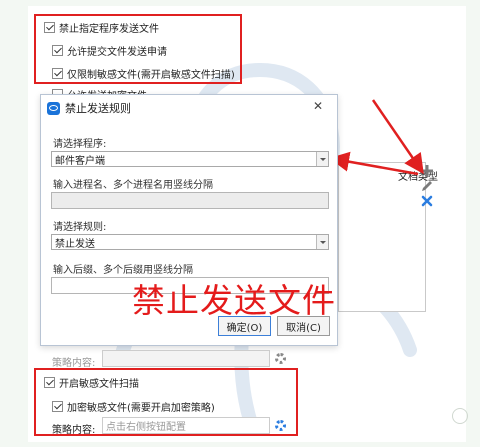  What do you see at coordinates (427, 171) in the screenshot?
I see `add-icon` at bounding box center [427, 171].